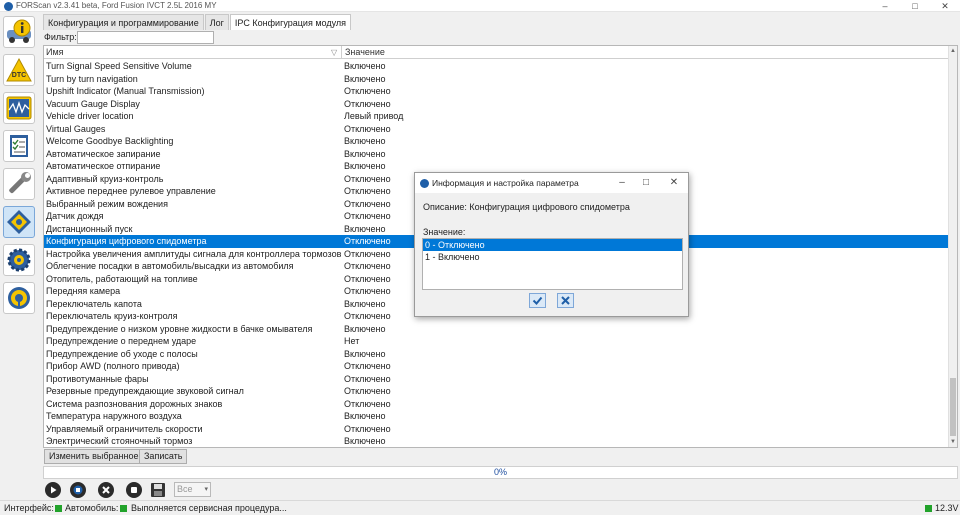  What do you see at coordinates (885, 6) in the screenshot?
I see `minimize-button: –` at bounding box center [885, 6].